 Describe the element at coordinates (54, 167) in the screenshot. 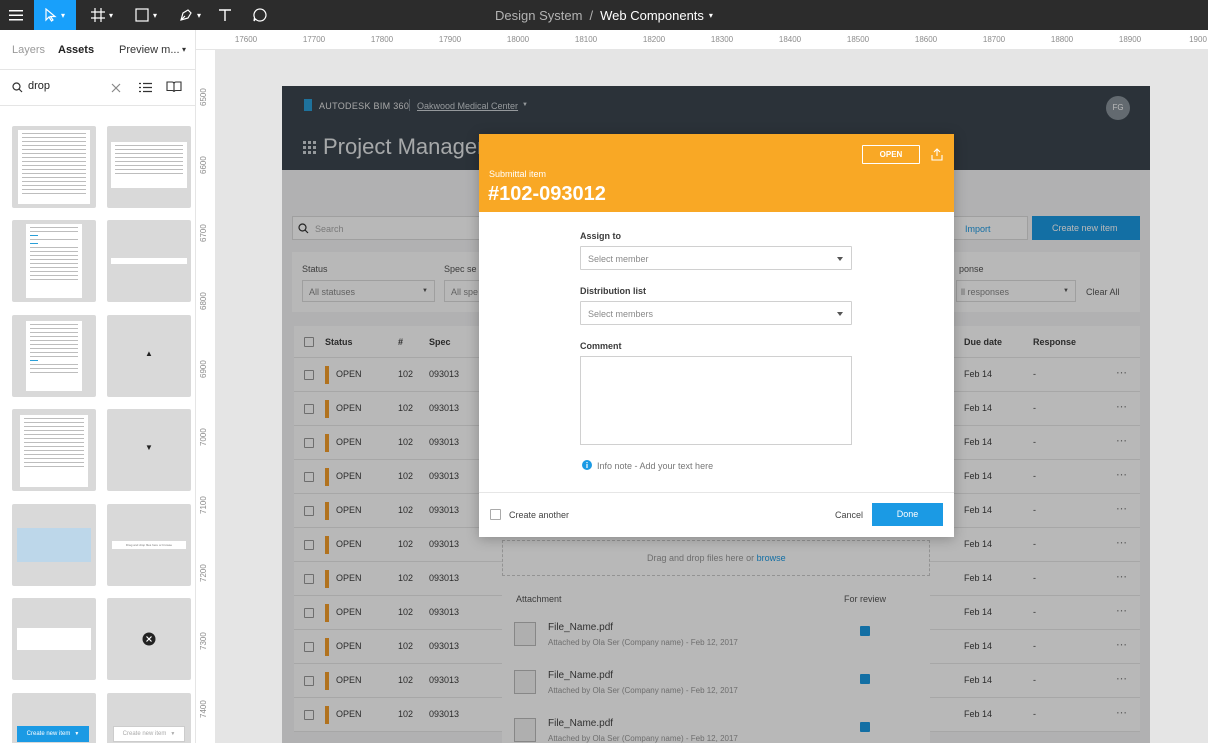

I see `asset-thumb-dropdown-list` at that location.